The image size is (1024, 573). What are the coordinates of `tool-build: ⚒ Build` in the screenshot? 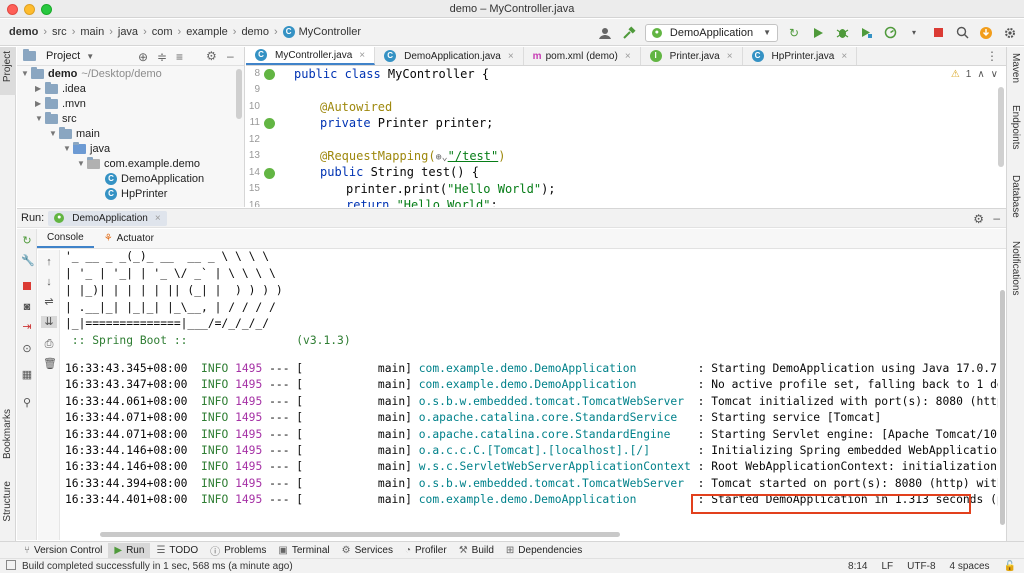 It's located at (476, 550).